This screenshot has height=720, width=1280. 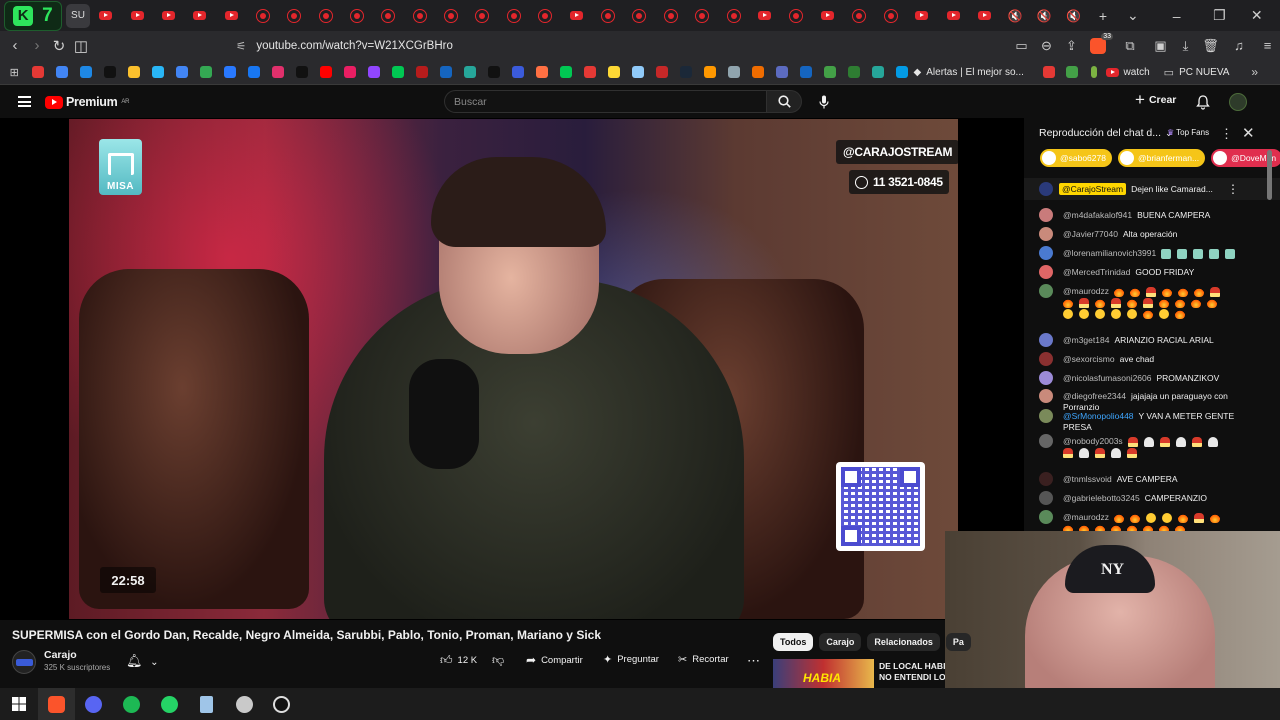 What do you see at coordinates (1210, 46) in the screenshot?
I see `trash-icon: 🗑` at bounding box center [1210, 46].